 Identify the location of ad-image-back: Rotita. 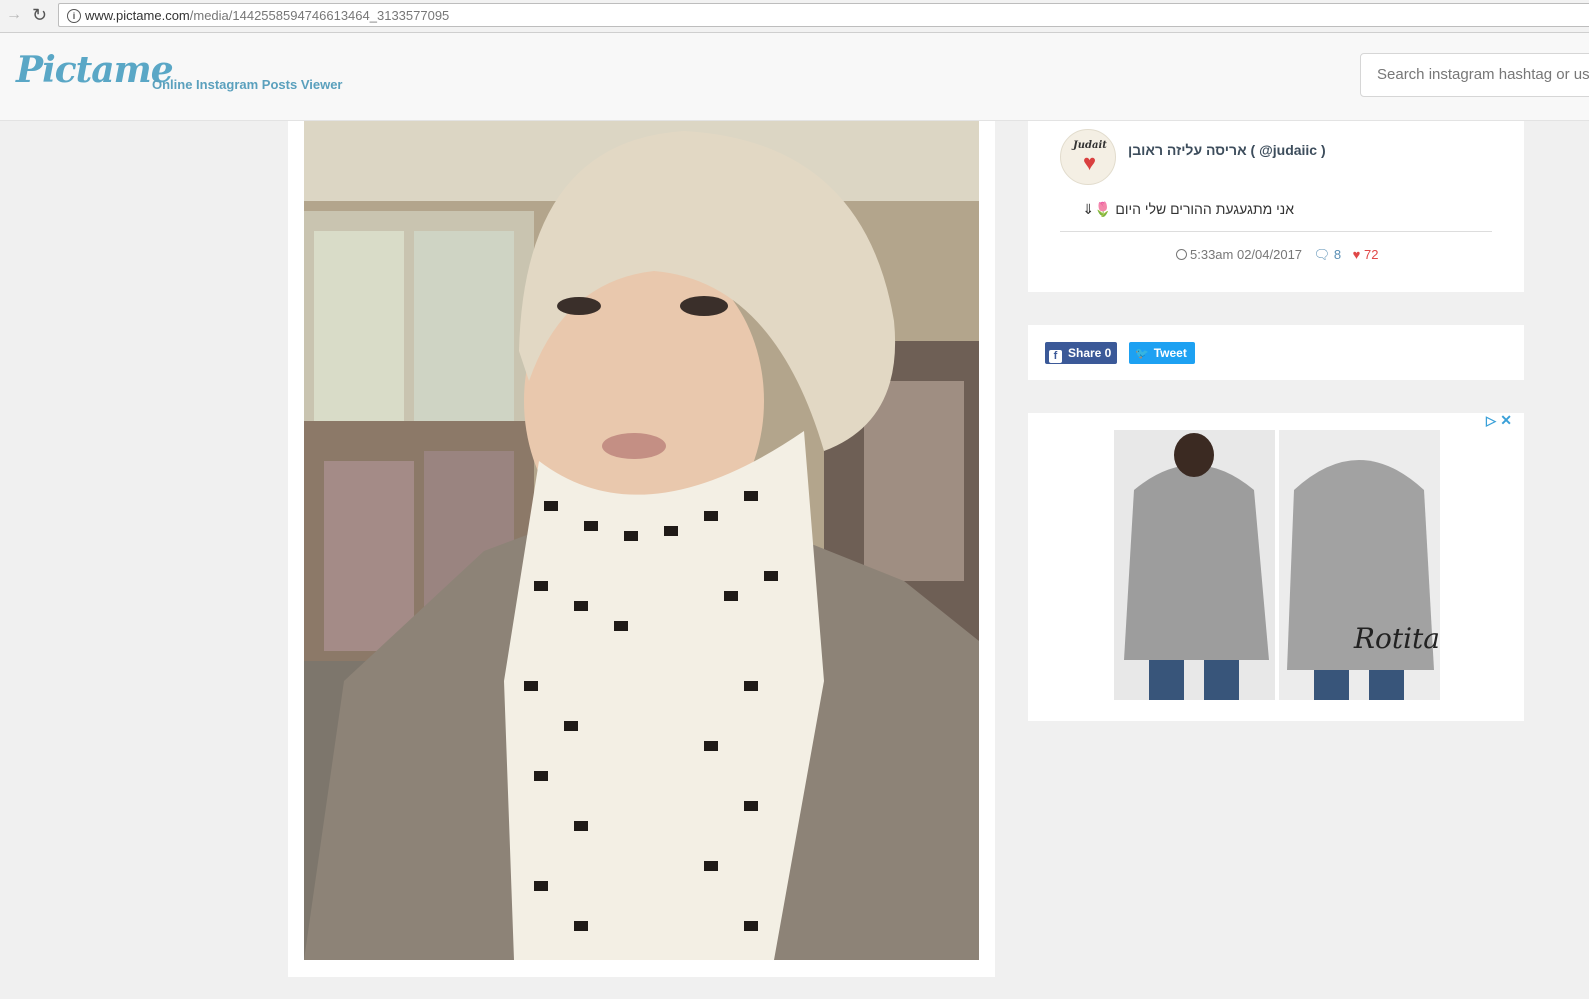
(1359, 565).